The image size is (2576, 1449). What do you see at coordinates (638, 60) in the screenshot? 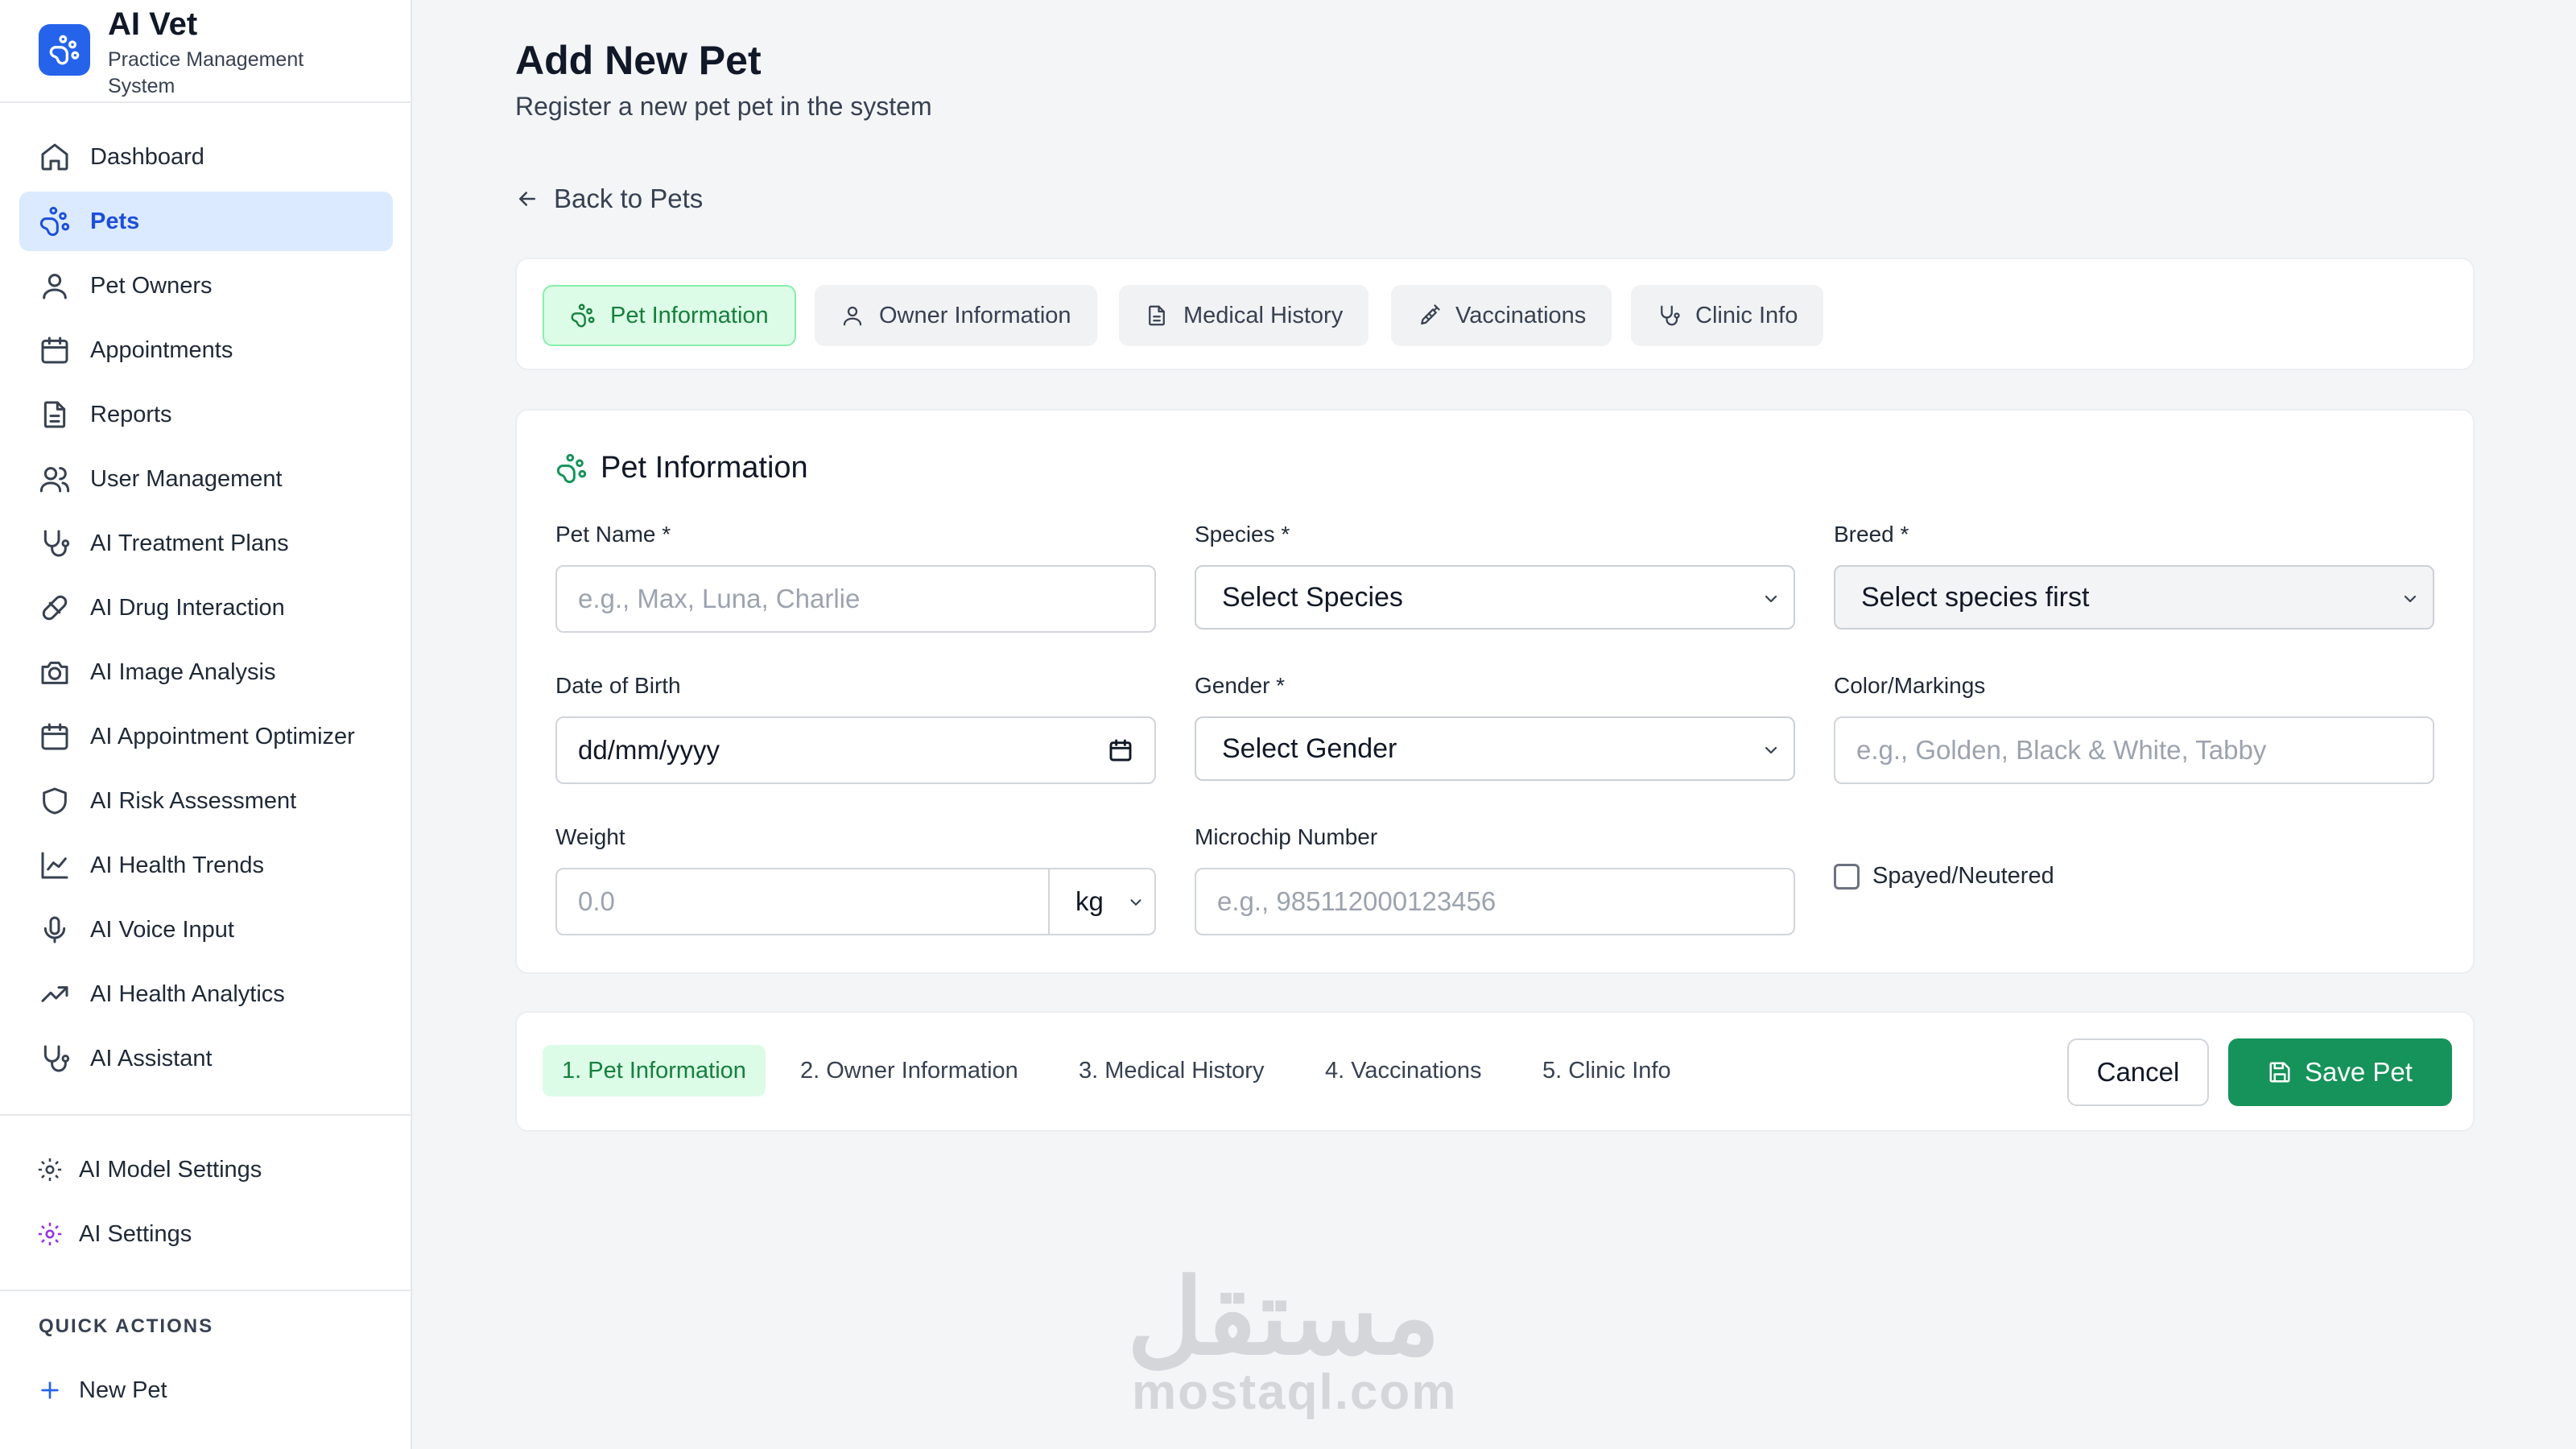
I see `page-title: Add New Pet` at bounding box center [638, 60].